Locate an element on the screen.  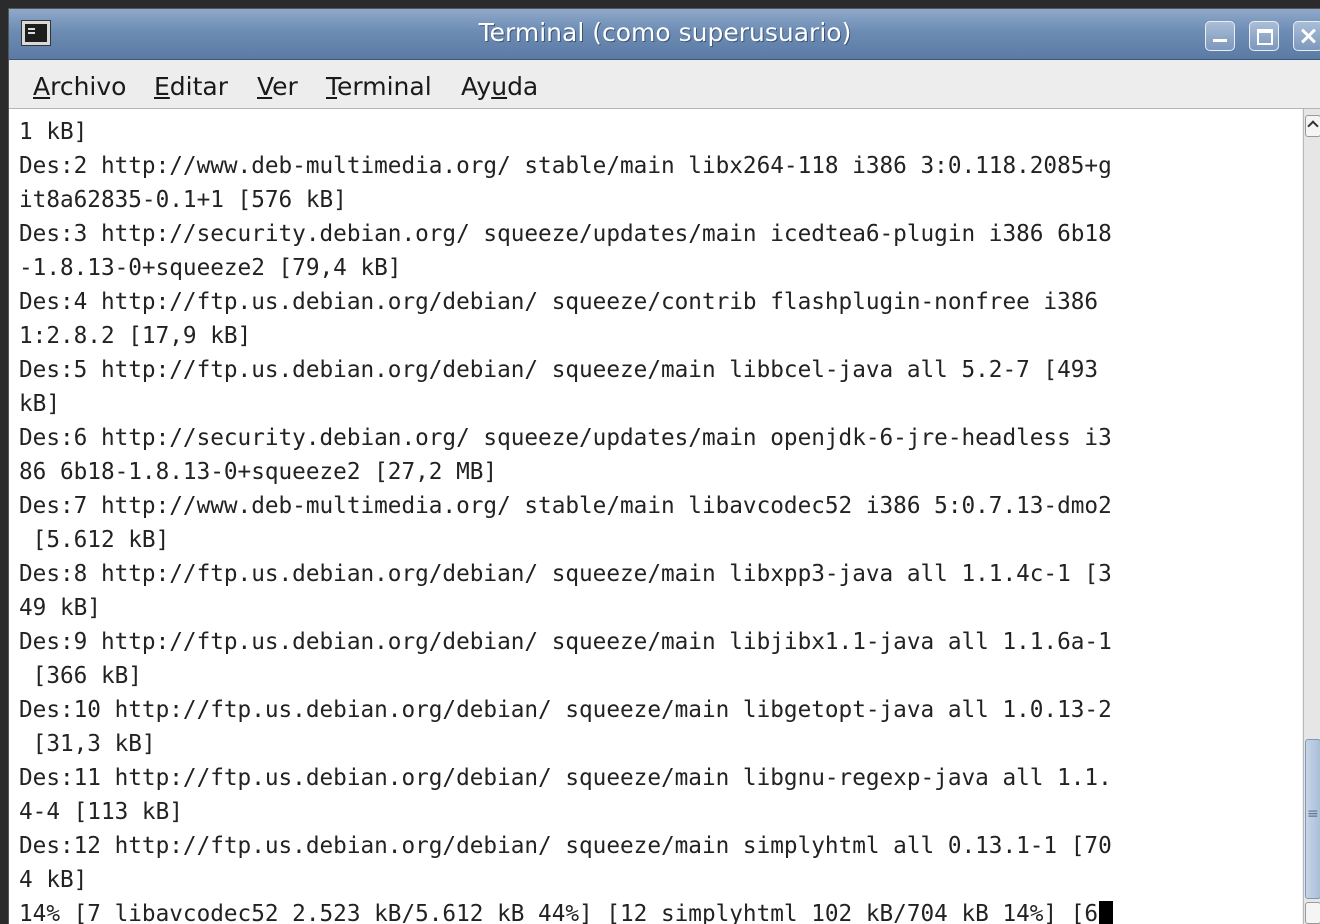
terminal-line: -1.8.13-0+squeeze2 [79,4 kB] is located at coordinates (561, 268).